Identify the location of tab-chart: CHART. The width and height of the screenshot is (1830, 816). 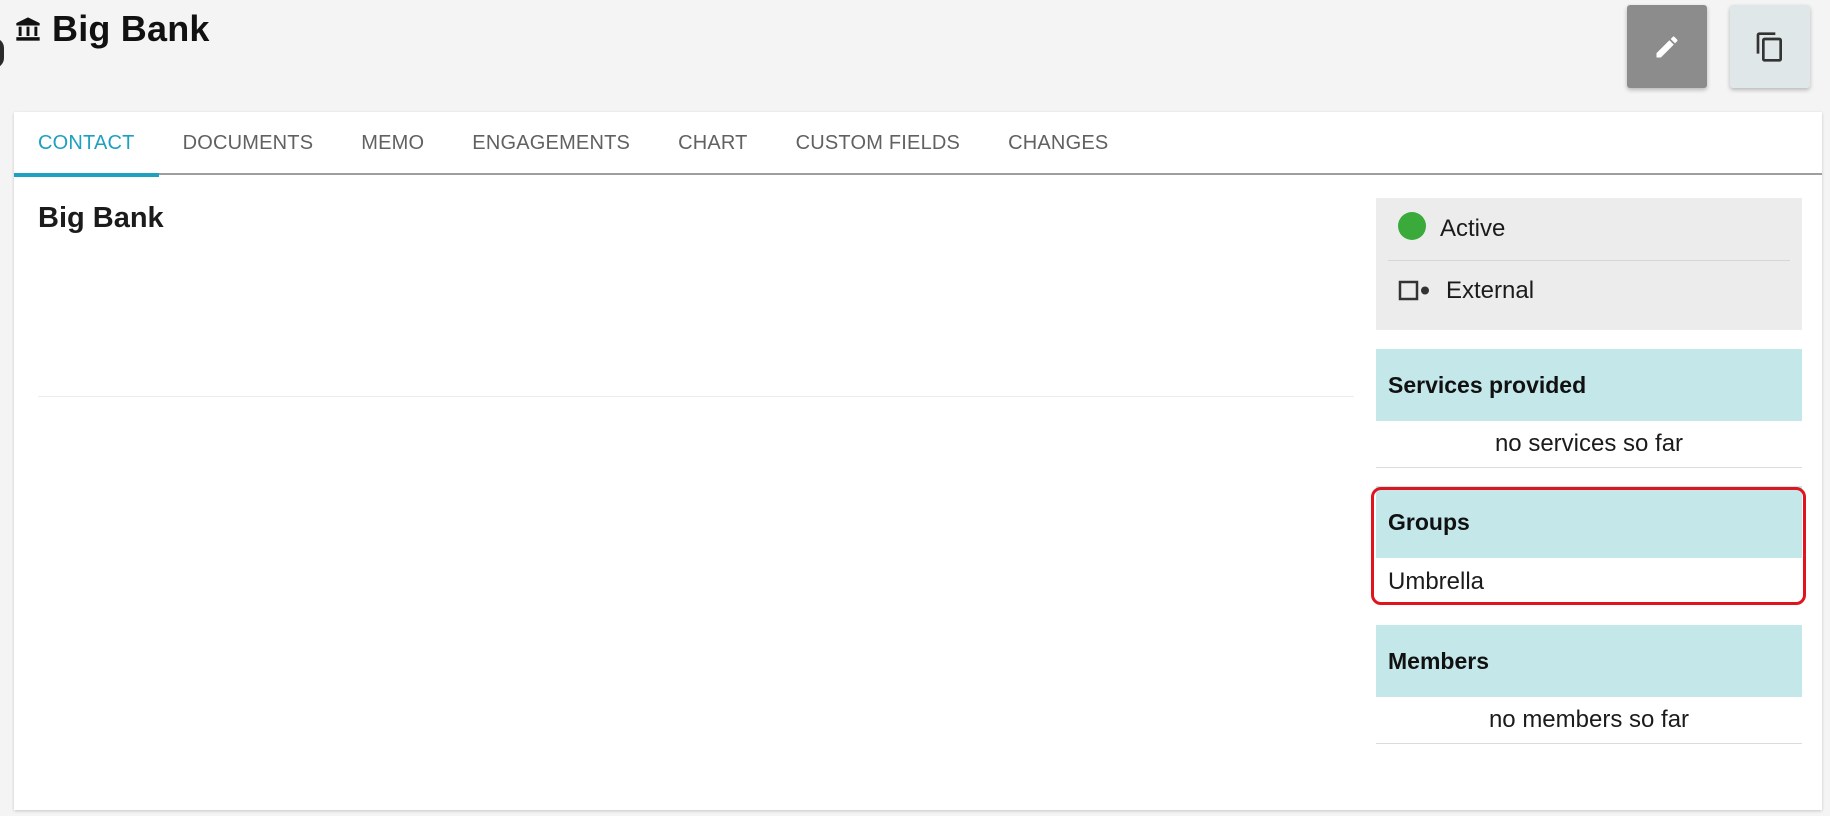
(713, 143).